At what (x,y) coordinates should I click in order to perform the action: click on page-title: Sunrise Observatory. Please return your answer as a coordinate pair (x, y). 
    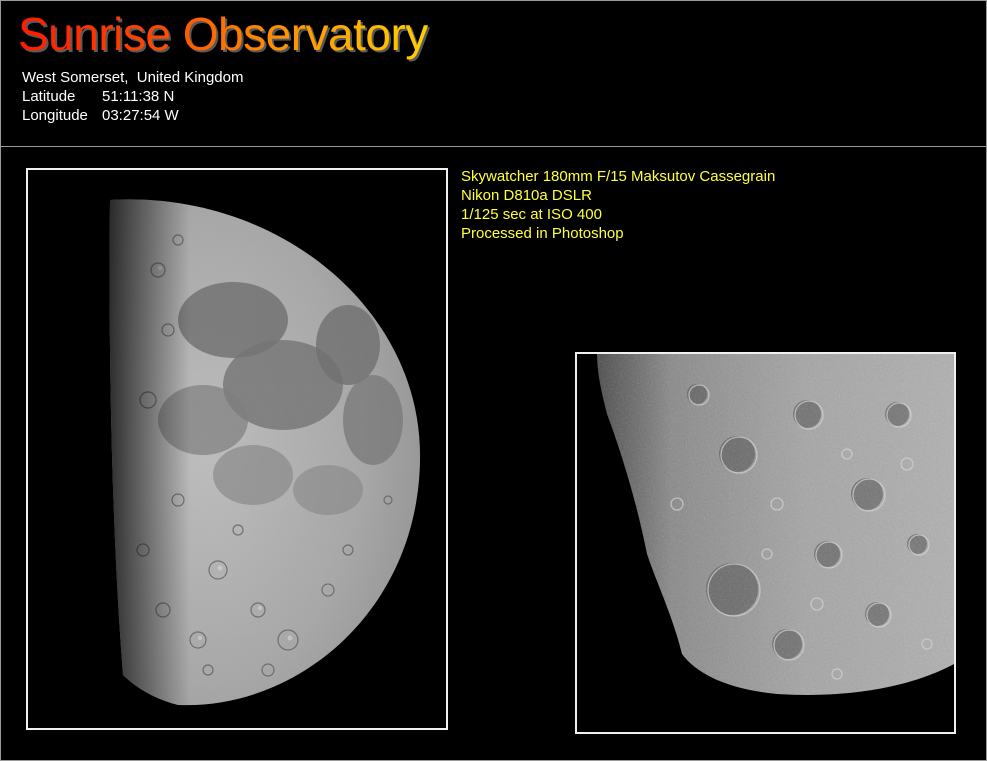
    Looking at the image, I should click on (223, 34).